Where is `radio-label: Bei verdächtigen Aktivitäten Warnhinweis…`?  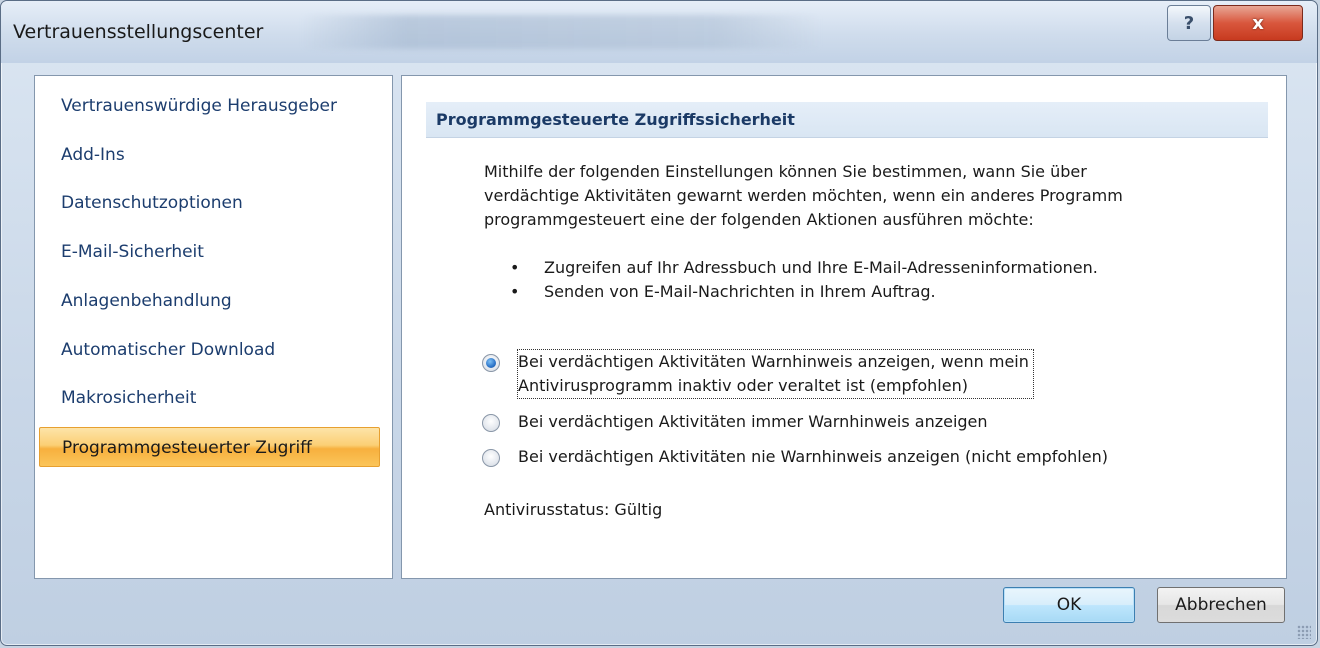
radio-label: Bei verdächtigen Aktivitäten Warnhinweis… is located at coordinates (775, 374).